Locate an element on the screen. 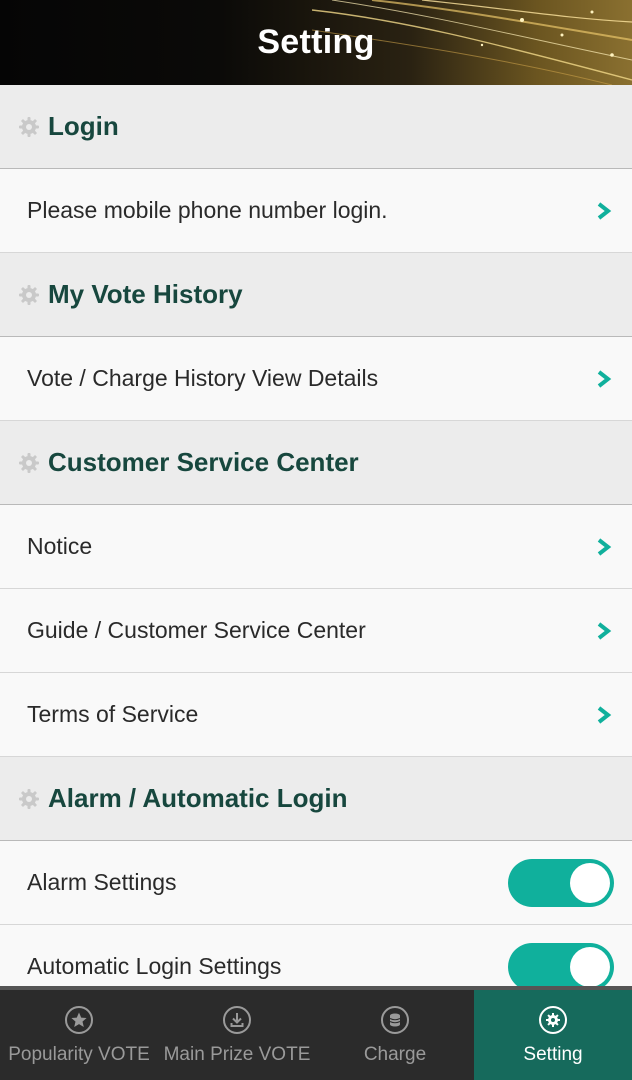 Image resolution: width=632 pixels, height=1080 pixels. section-title: My Vote History is located at coordinates (145, 294).